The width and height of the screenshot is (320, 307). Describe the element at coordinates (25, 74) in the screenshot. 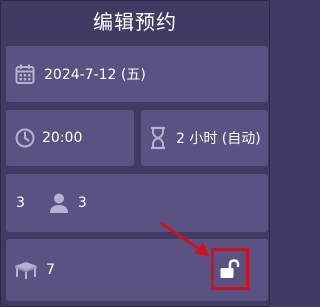

I see `calendar-icon` at that location.